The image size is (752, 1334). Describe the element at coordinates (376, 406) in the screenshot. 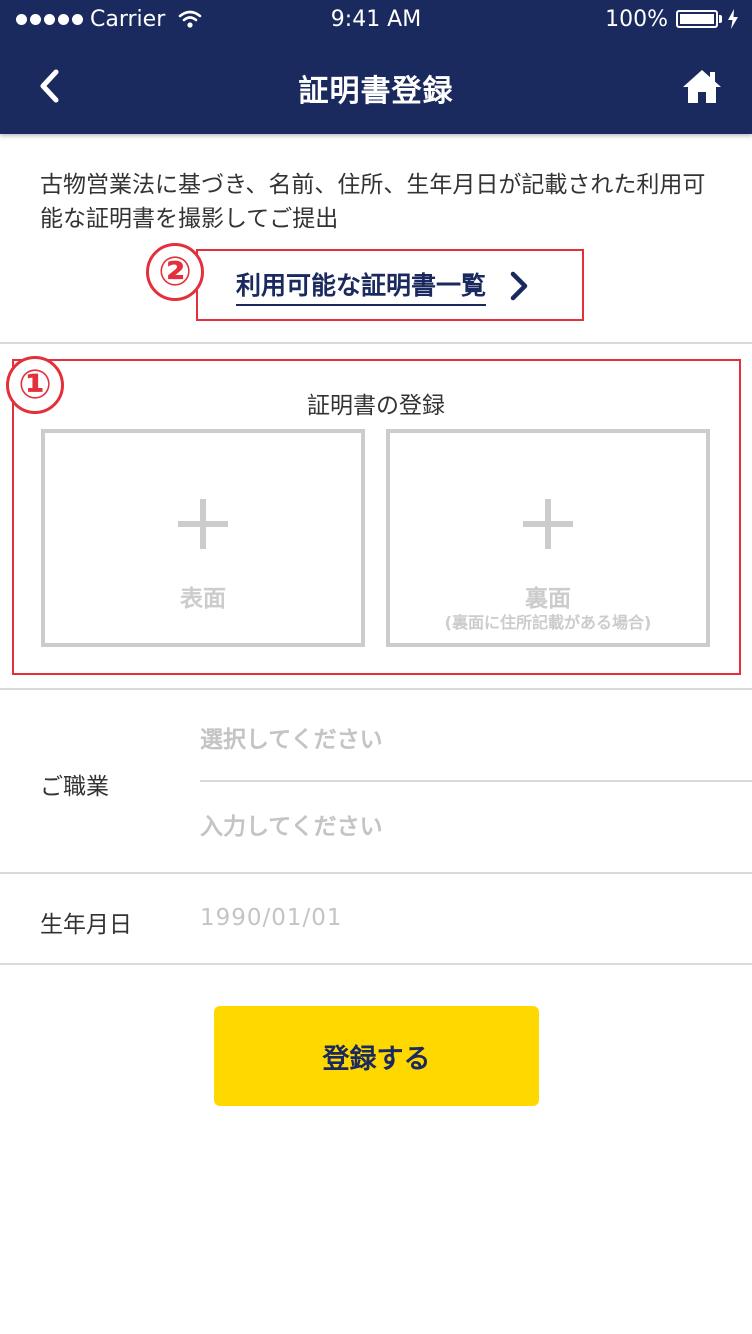

I see `upload-section-title: 証明書の登録` at that location.